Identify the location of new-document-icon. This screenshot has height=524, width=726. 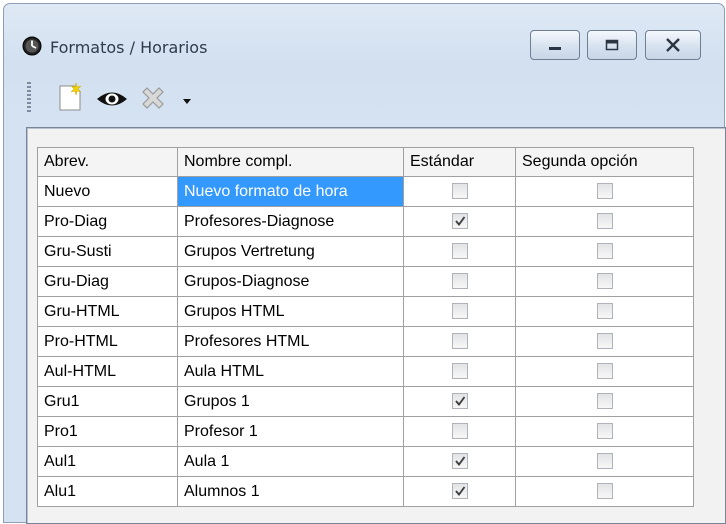
(71, 97).